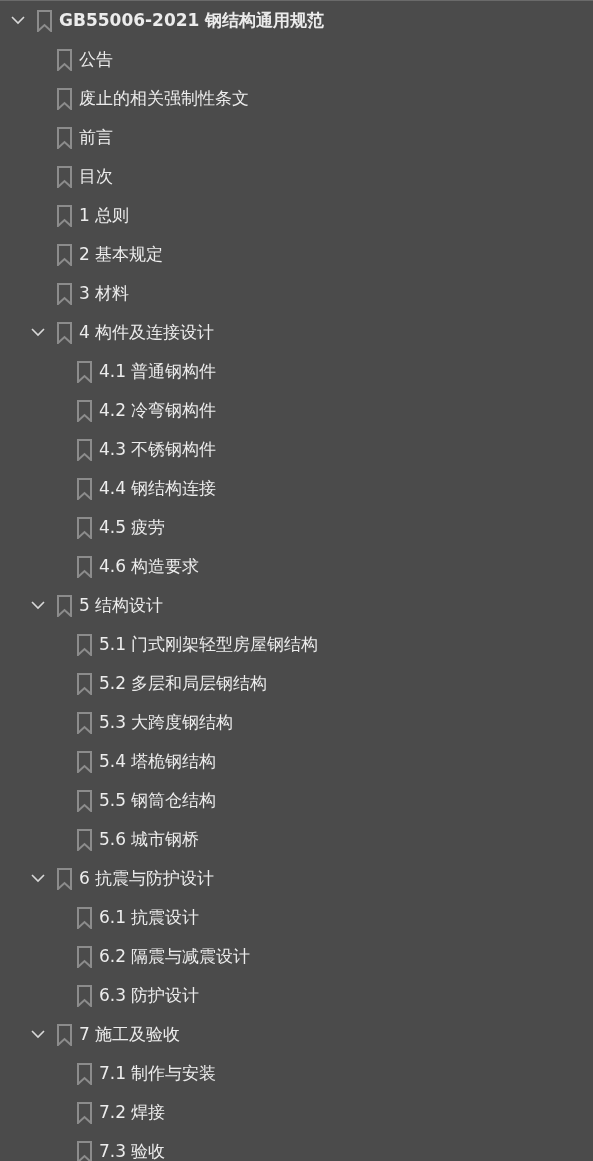 This screenshot has height=1161, width=593. Describe the element at coordinates (104, 293) in the screenshot. I see `bookmark-label: 3 材料` at that location.